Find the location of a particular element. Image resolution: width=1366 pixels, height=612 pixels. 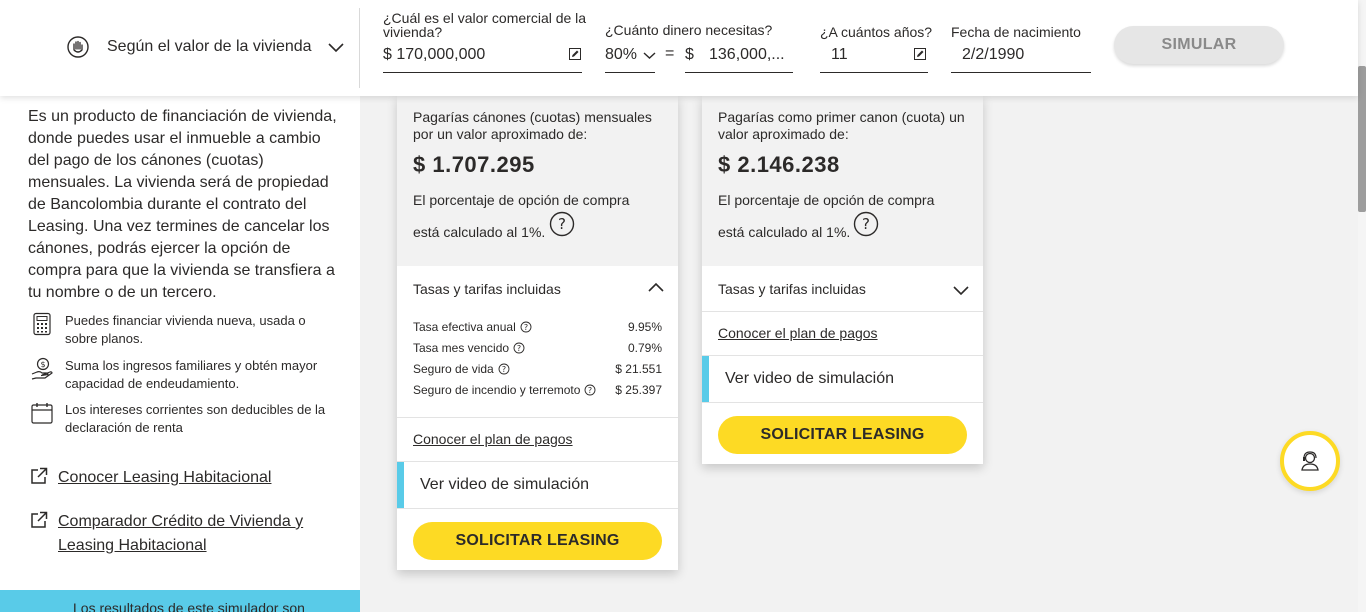

percent-select: 80% is located at coordinates (630, 55).